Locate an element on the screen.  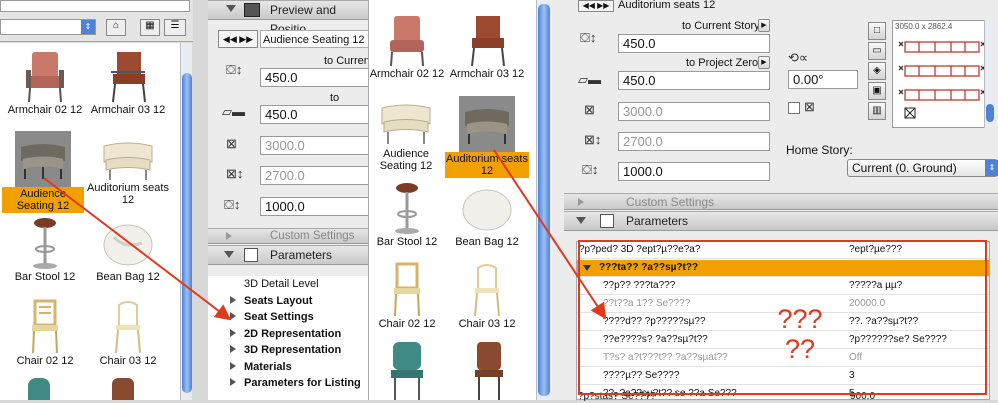
arrow-left-to-params is located at coordinates (137, 249).